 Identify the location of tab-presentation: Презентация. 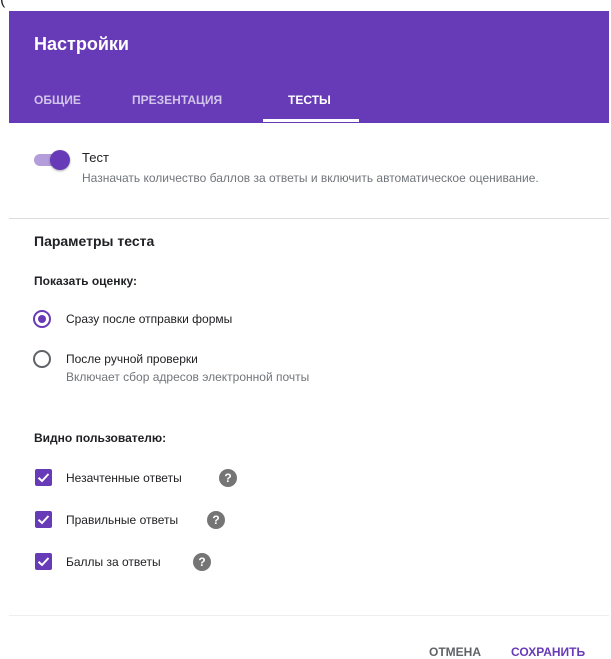
(177, 107).